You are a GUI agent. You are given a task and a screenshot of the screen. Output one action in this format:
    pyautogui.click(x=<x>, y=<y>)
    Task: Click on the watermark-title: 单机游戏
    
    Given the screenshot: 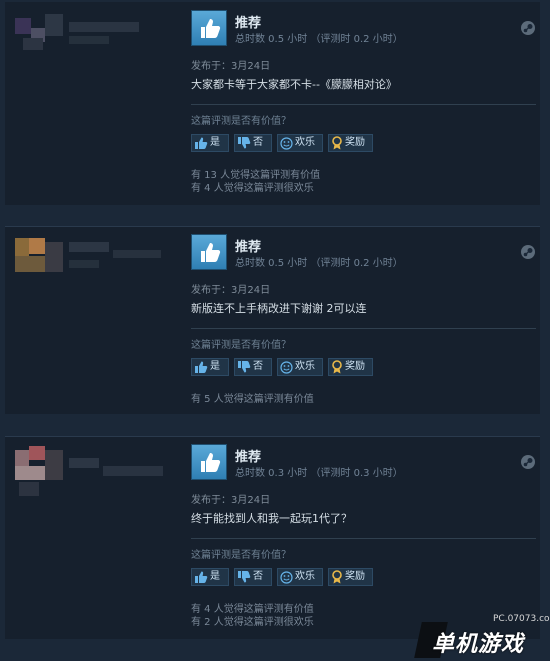 What is the action you would take?
    pyautogui.click(x=478, y=644)
    